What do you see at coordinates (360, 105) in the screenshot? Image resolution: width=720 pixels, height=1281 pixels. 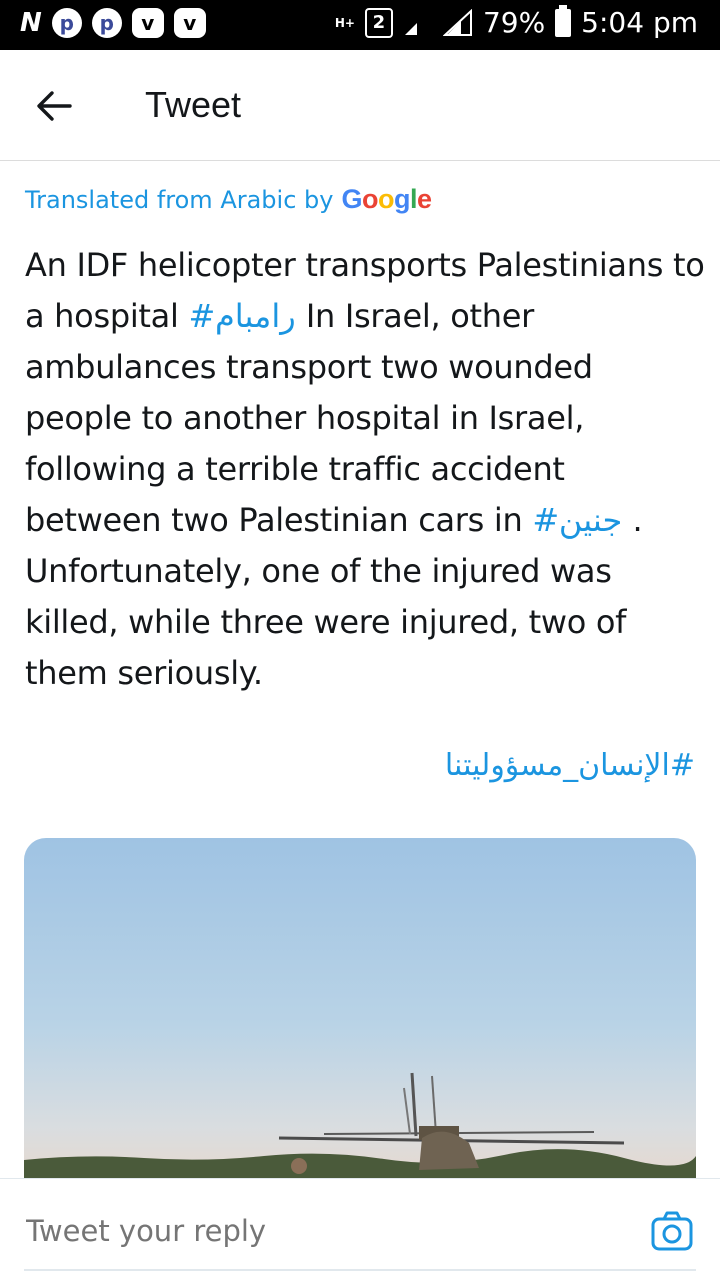 I see `app-header: Tweet` at bounding box center [360, 105].